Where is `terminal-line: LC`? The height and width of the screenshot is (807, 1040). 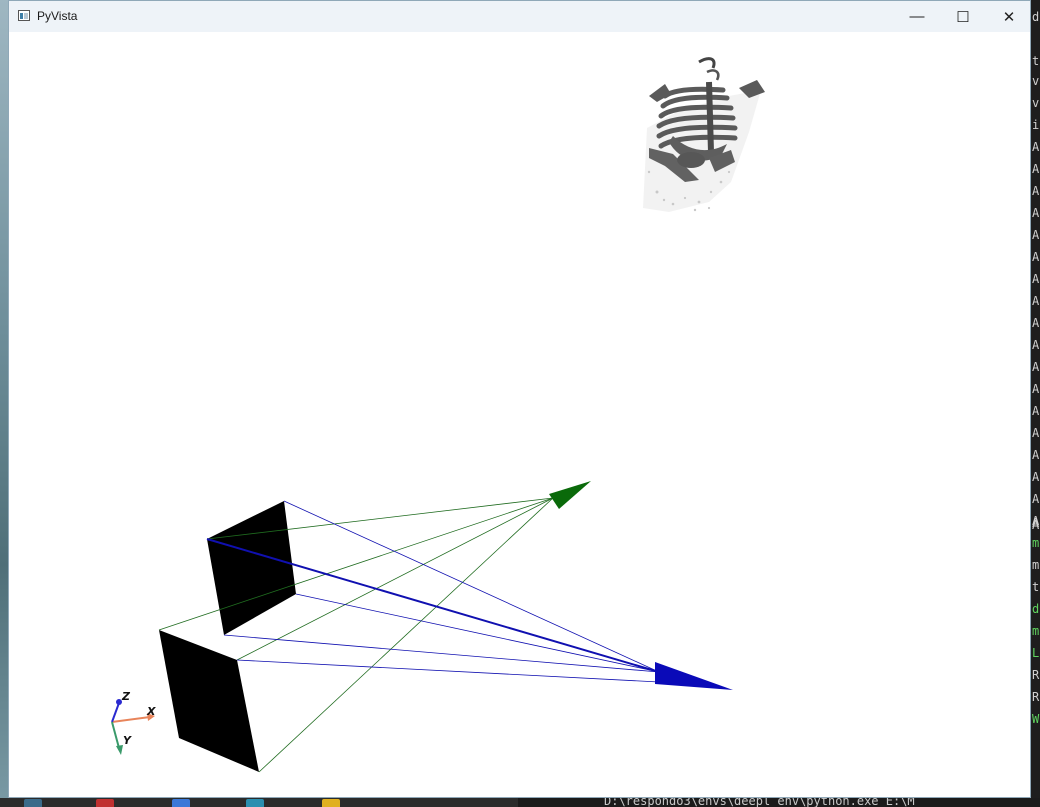
terminal-line: LC is located at coordinates (1036, 653).